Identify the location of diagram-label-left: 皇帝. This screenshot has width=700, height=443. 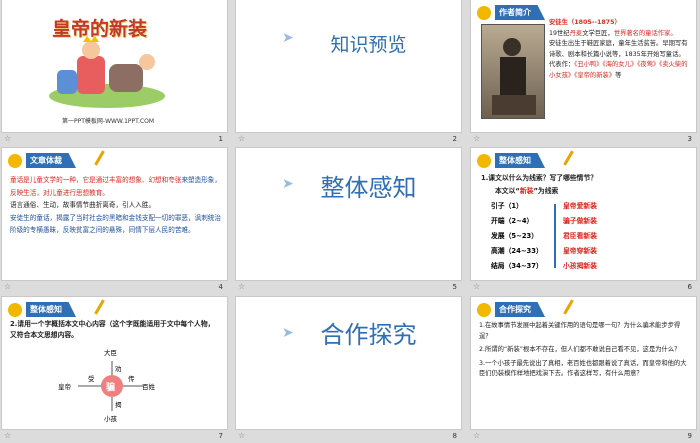
(64, 387).